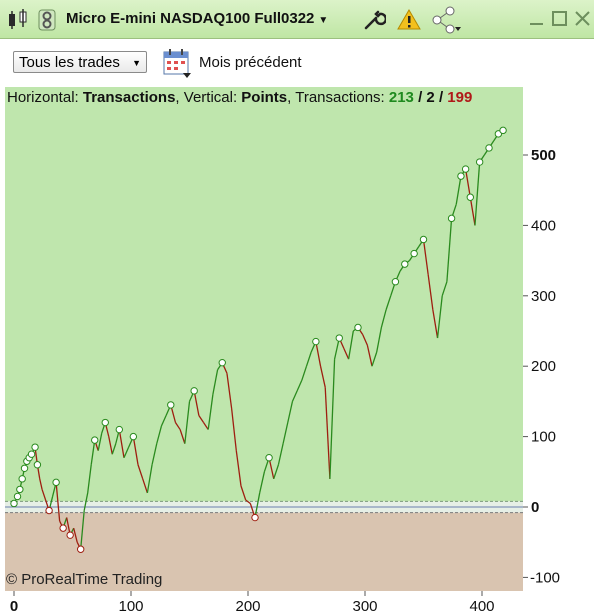 This screenshot has width=594, height=613. I want to click on x-tick-label: 200, so click(247, 605).